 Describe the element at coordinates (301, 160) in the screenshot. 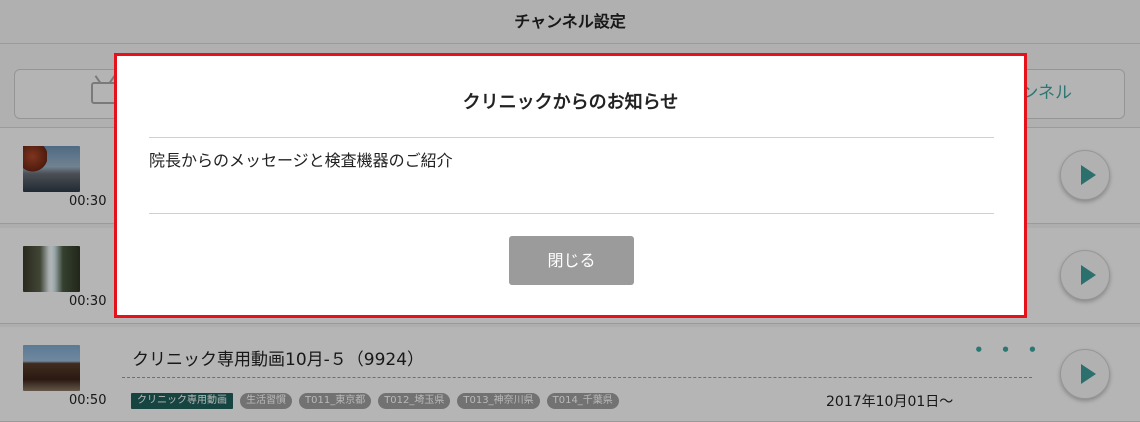

I see `dialog-message: 院長からのメッセージと検査機器のご紹介` at that location.